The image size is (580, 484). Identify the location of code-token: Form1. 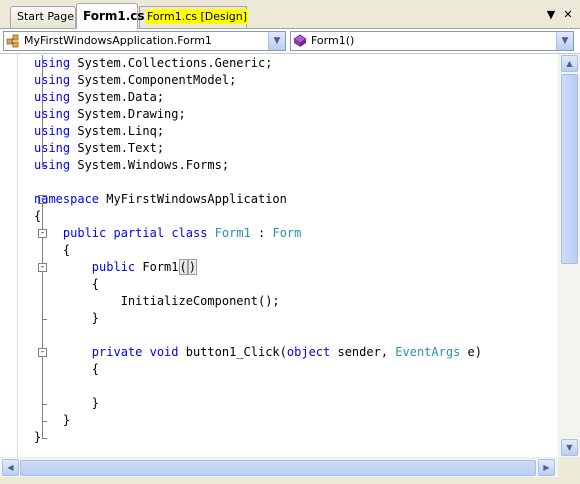
(157, 267).